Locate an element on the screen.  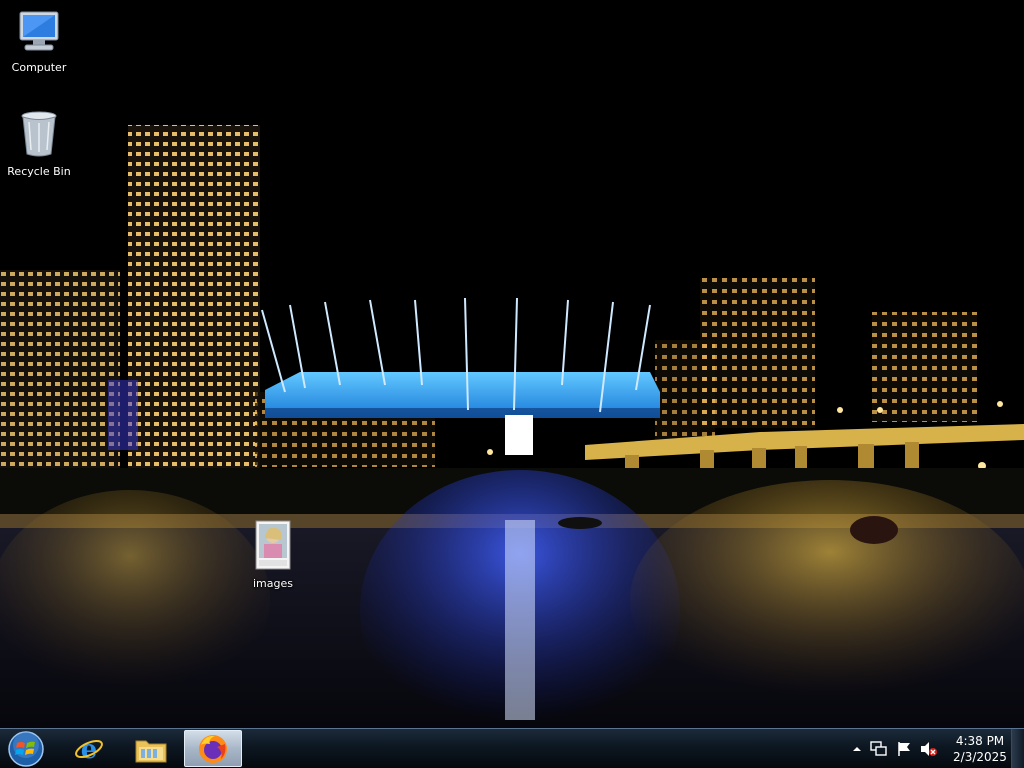
image-file-icon is located at coordinates (273, 546).